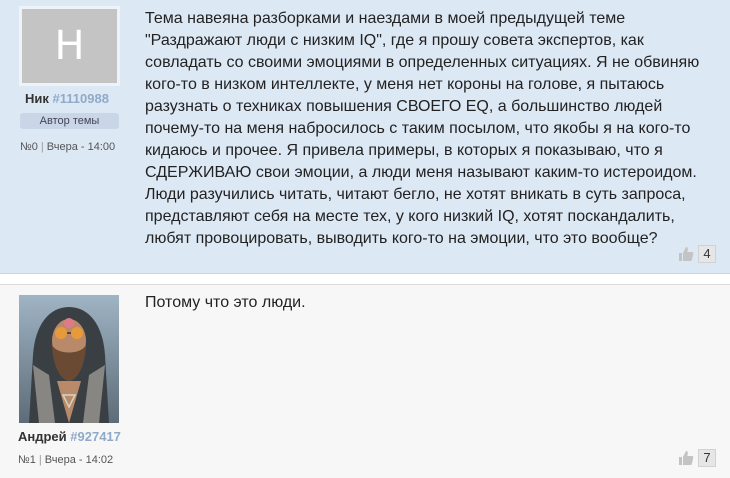 This screenshot has width=730, height=478. Describe the element at coordinates (707, 254) in the screenshot. I see `like-count: 4` at that location.